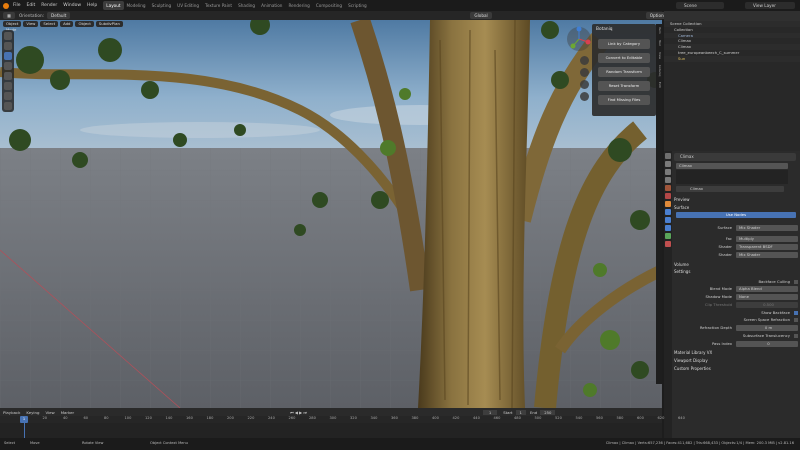 The height and width of the screenshot is (450, 800). What do you see at coordinates (8, 66) in the screenshot?
I see `rotate-tool-icon` at bounding box center [8, 66].